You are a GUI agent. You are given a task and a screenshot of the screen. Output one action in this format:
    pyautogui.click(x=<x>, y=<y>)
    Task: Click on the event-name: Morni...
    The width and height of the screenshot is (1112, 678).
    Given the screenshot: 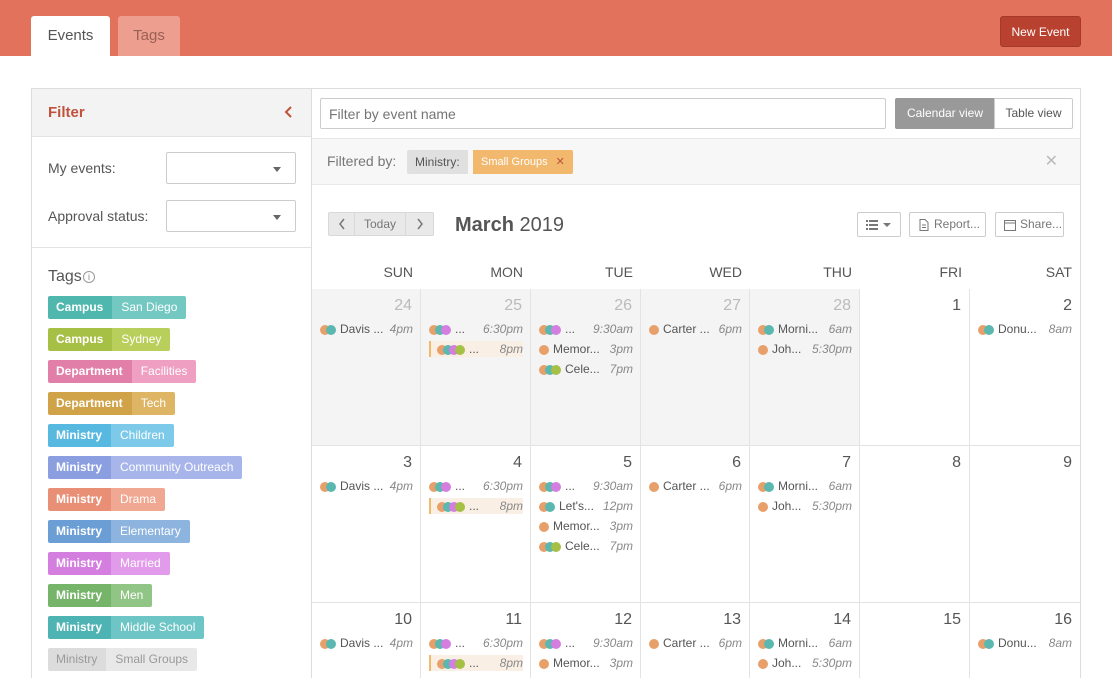 What is the action you would take?
    pyautogui.click(x=798, y=643)
    